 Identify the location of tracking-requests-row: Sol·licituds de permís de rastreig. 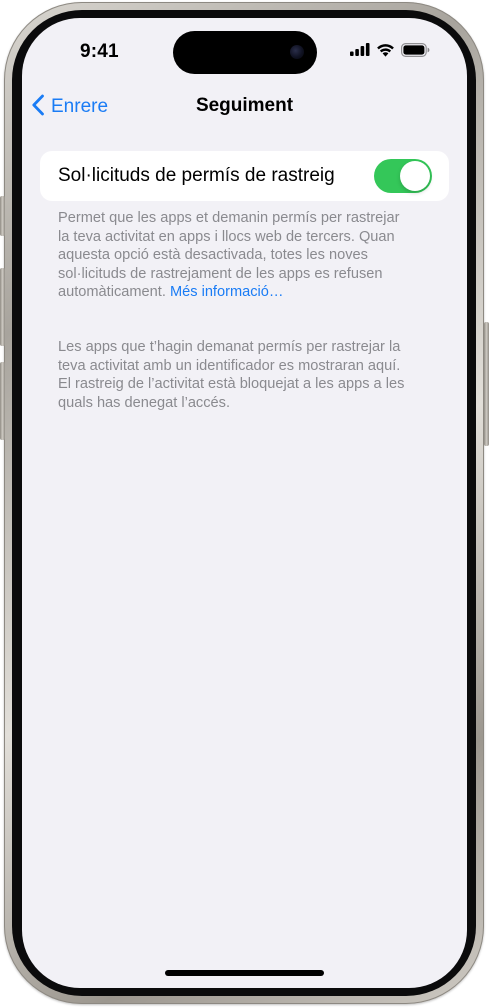
(244, 176).